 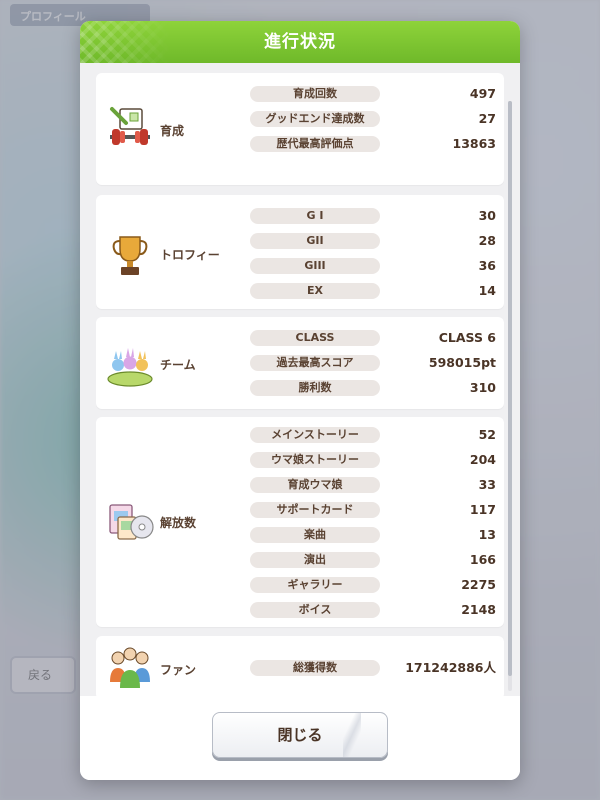 What do you see at coordinates (487, 290) in the screenshot?
I see `stat-value: 14` at bounding box center [487, 290].